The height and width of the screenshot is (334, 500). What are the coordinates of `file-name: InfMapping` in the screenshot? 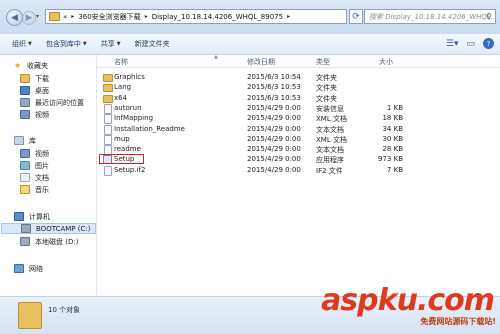 It's located at (134, 118).